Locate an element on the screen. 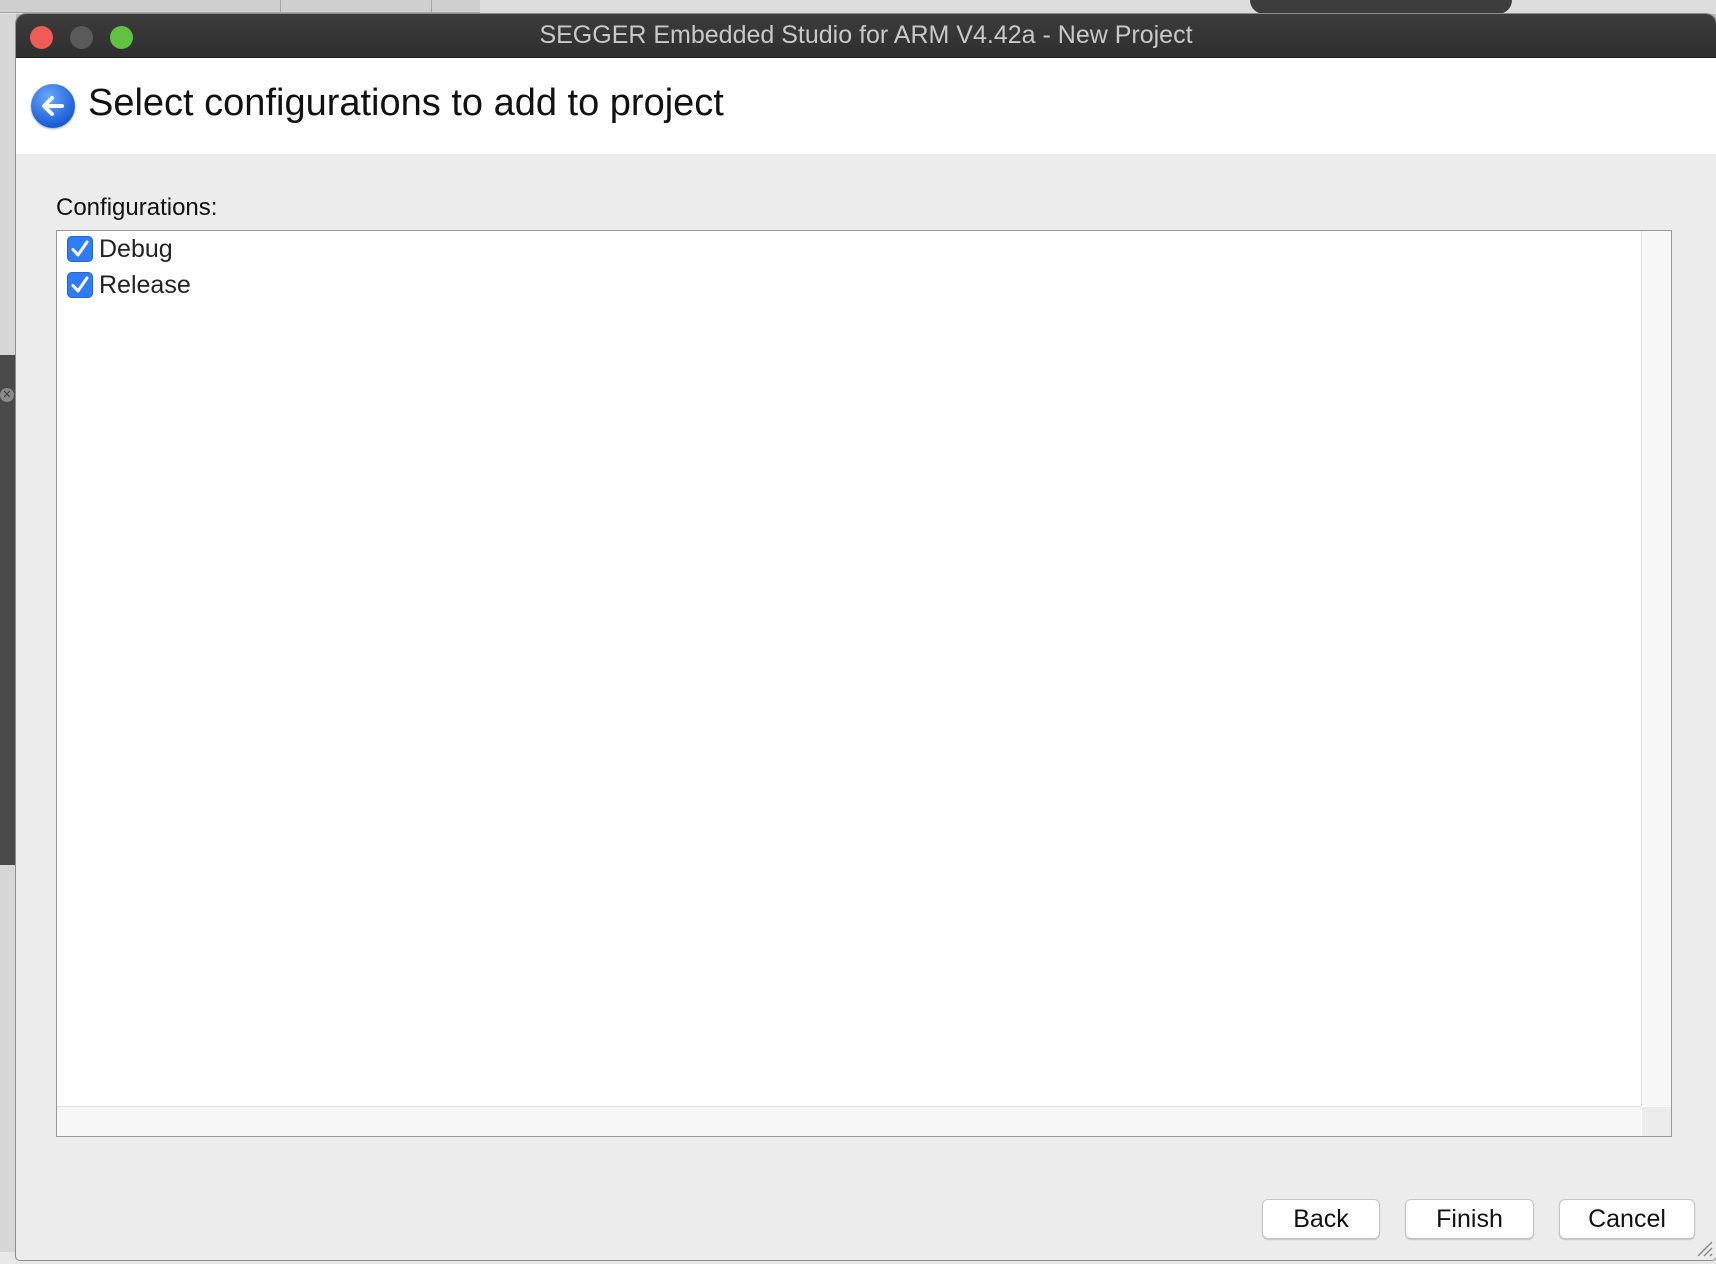 This screenshot has height=1264, width=1716. background-left-panel is located at coordinates (8, 610).